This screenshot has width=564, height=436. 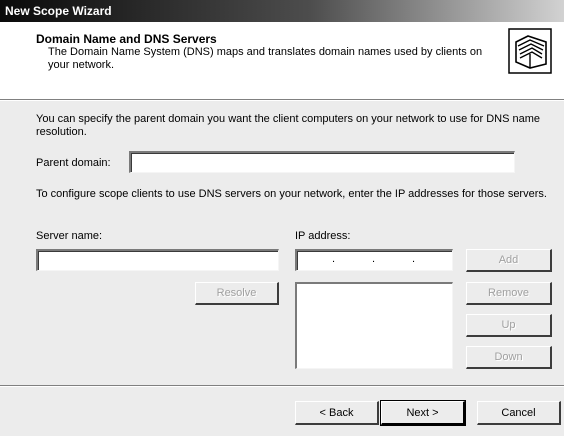 I want to click on page-title: Domain Name and DNS Servers, so click(x=126, y=39).